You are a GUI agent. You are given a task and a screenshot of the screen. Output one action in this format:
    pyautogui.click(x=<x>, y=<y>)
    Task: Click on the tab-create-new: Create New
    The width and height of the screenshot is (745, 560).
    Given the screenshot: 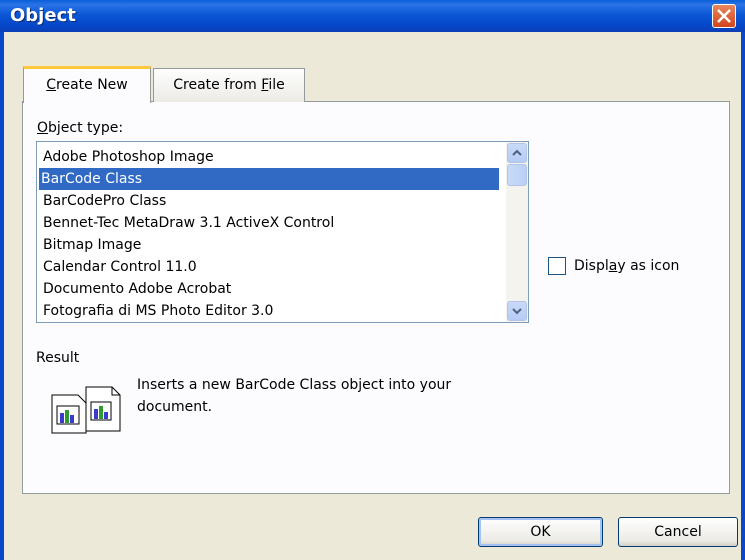 What is the action you would take?
    pyautogui.click(x=87, y=84)
    